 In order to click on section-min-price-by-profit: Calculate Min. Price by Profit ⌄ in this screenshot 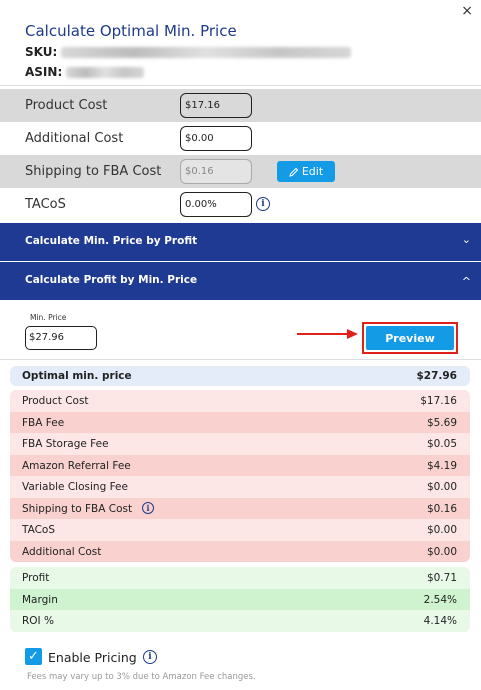, I will do `click(240, 242)`.